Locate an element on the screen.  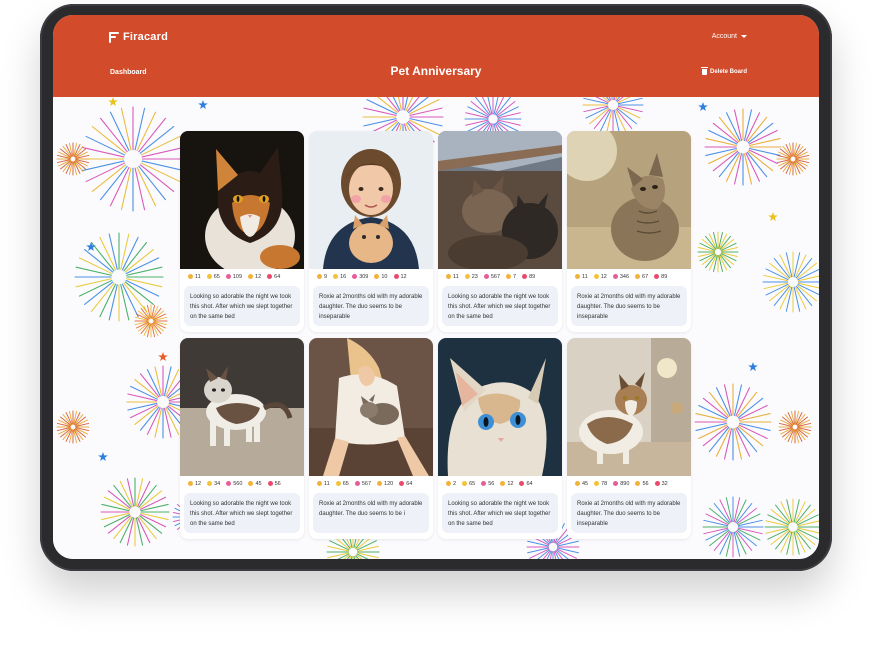
reaction-bar: 11 65 109 12 64 is located at coordinates (242, 276).